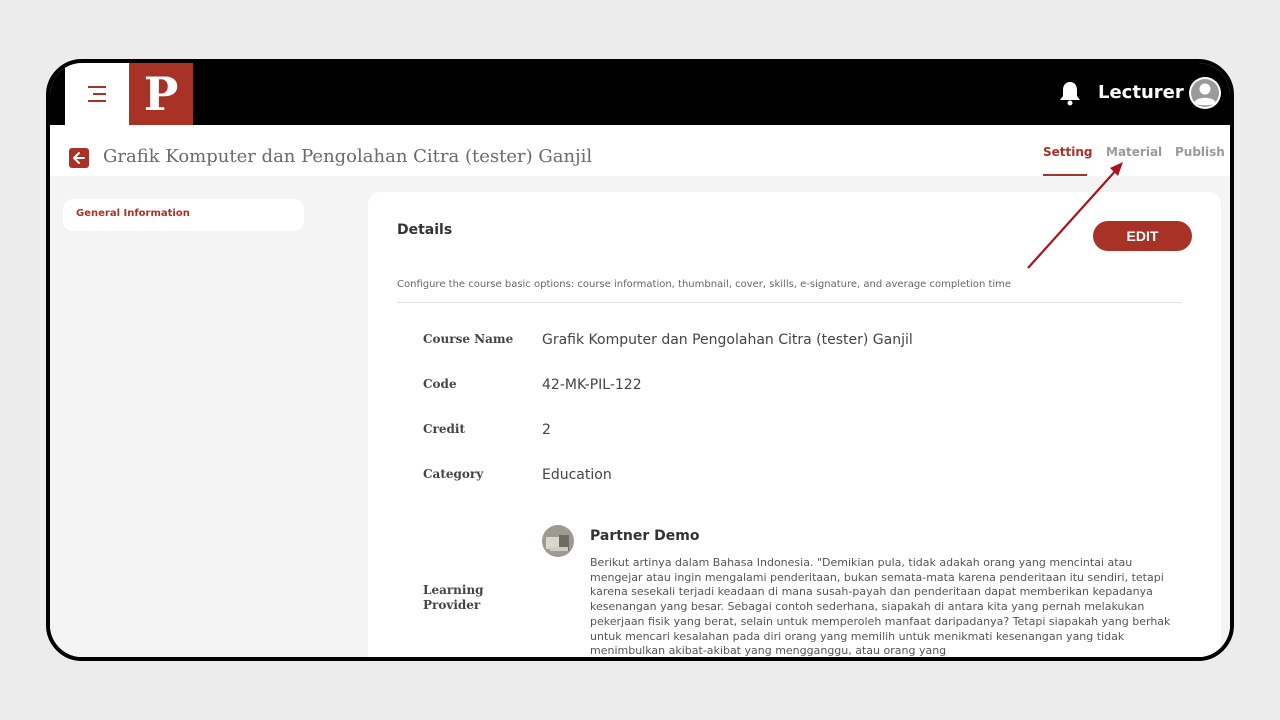 This screenshot has height=720, width=1280. I want to click on provider-avatar, so click(558, 541).